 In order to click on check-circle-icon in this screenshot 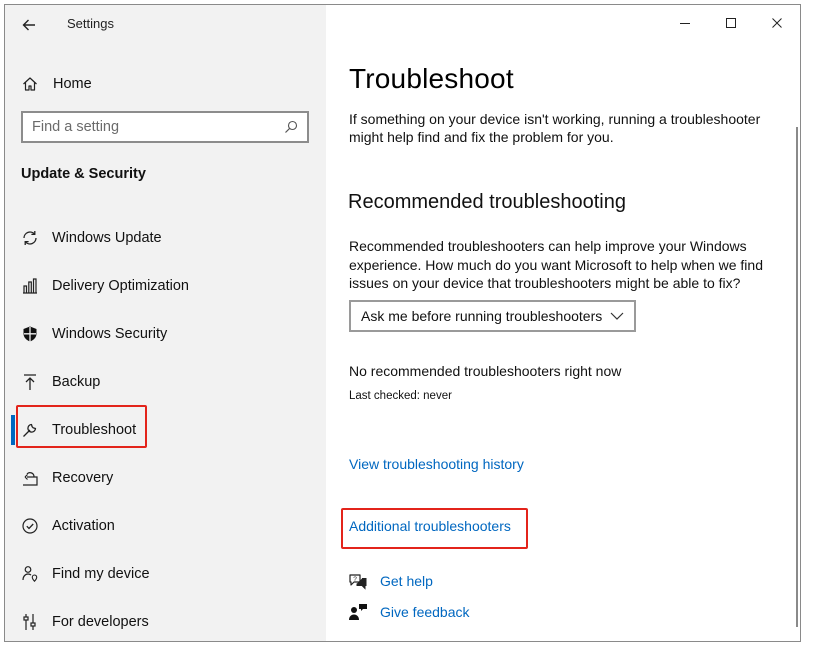, I will do `click(30, 526)`.